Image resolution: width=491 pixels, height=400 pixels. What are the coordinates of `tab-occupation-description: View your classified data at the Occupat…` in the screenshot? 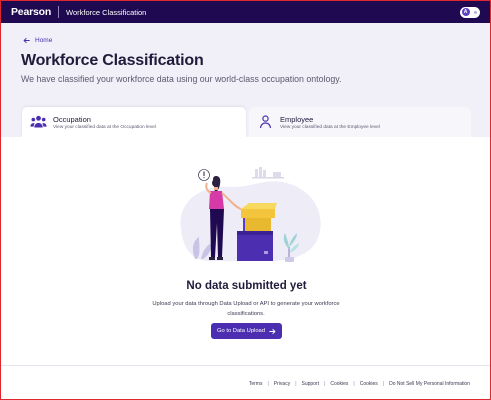 It's located at (104, 127).